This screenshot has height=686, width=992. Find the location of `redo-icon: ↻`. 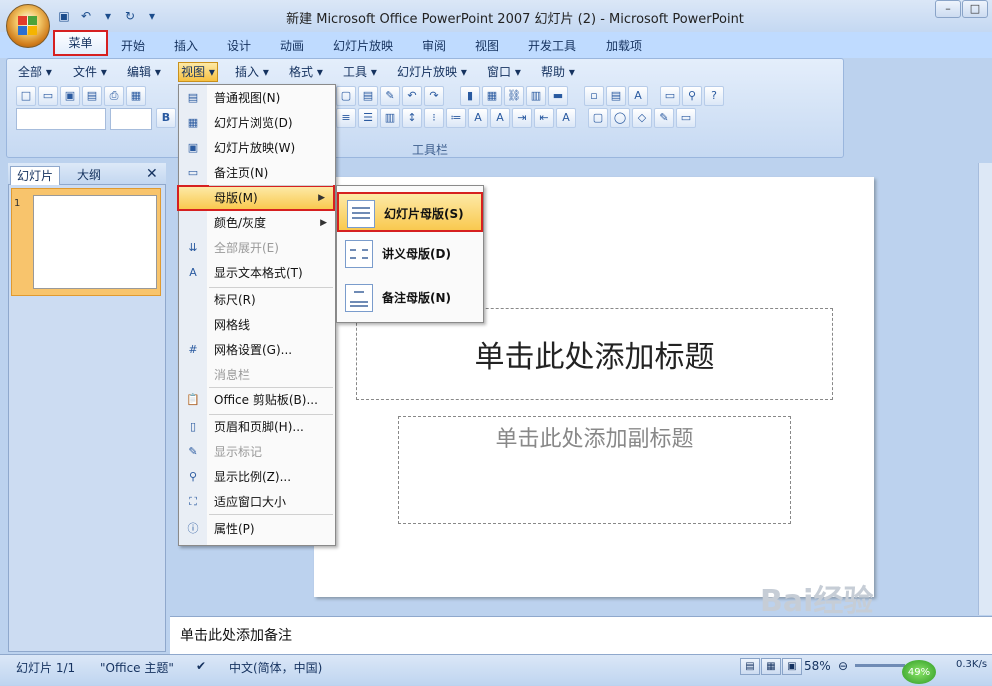

redo-icon: ↻ is located at coordinates (130, 16).